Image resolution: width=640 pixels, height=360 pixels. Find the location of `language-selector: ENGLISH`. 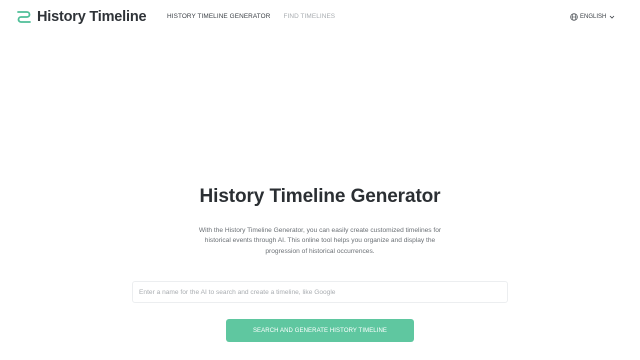

language-selector: ENGLISH is located at coordinates (591, 17).